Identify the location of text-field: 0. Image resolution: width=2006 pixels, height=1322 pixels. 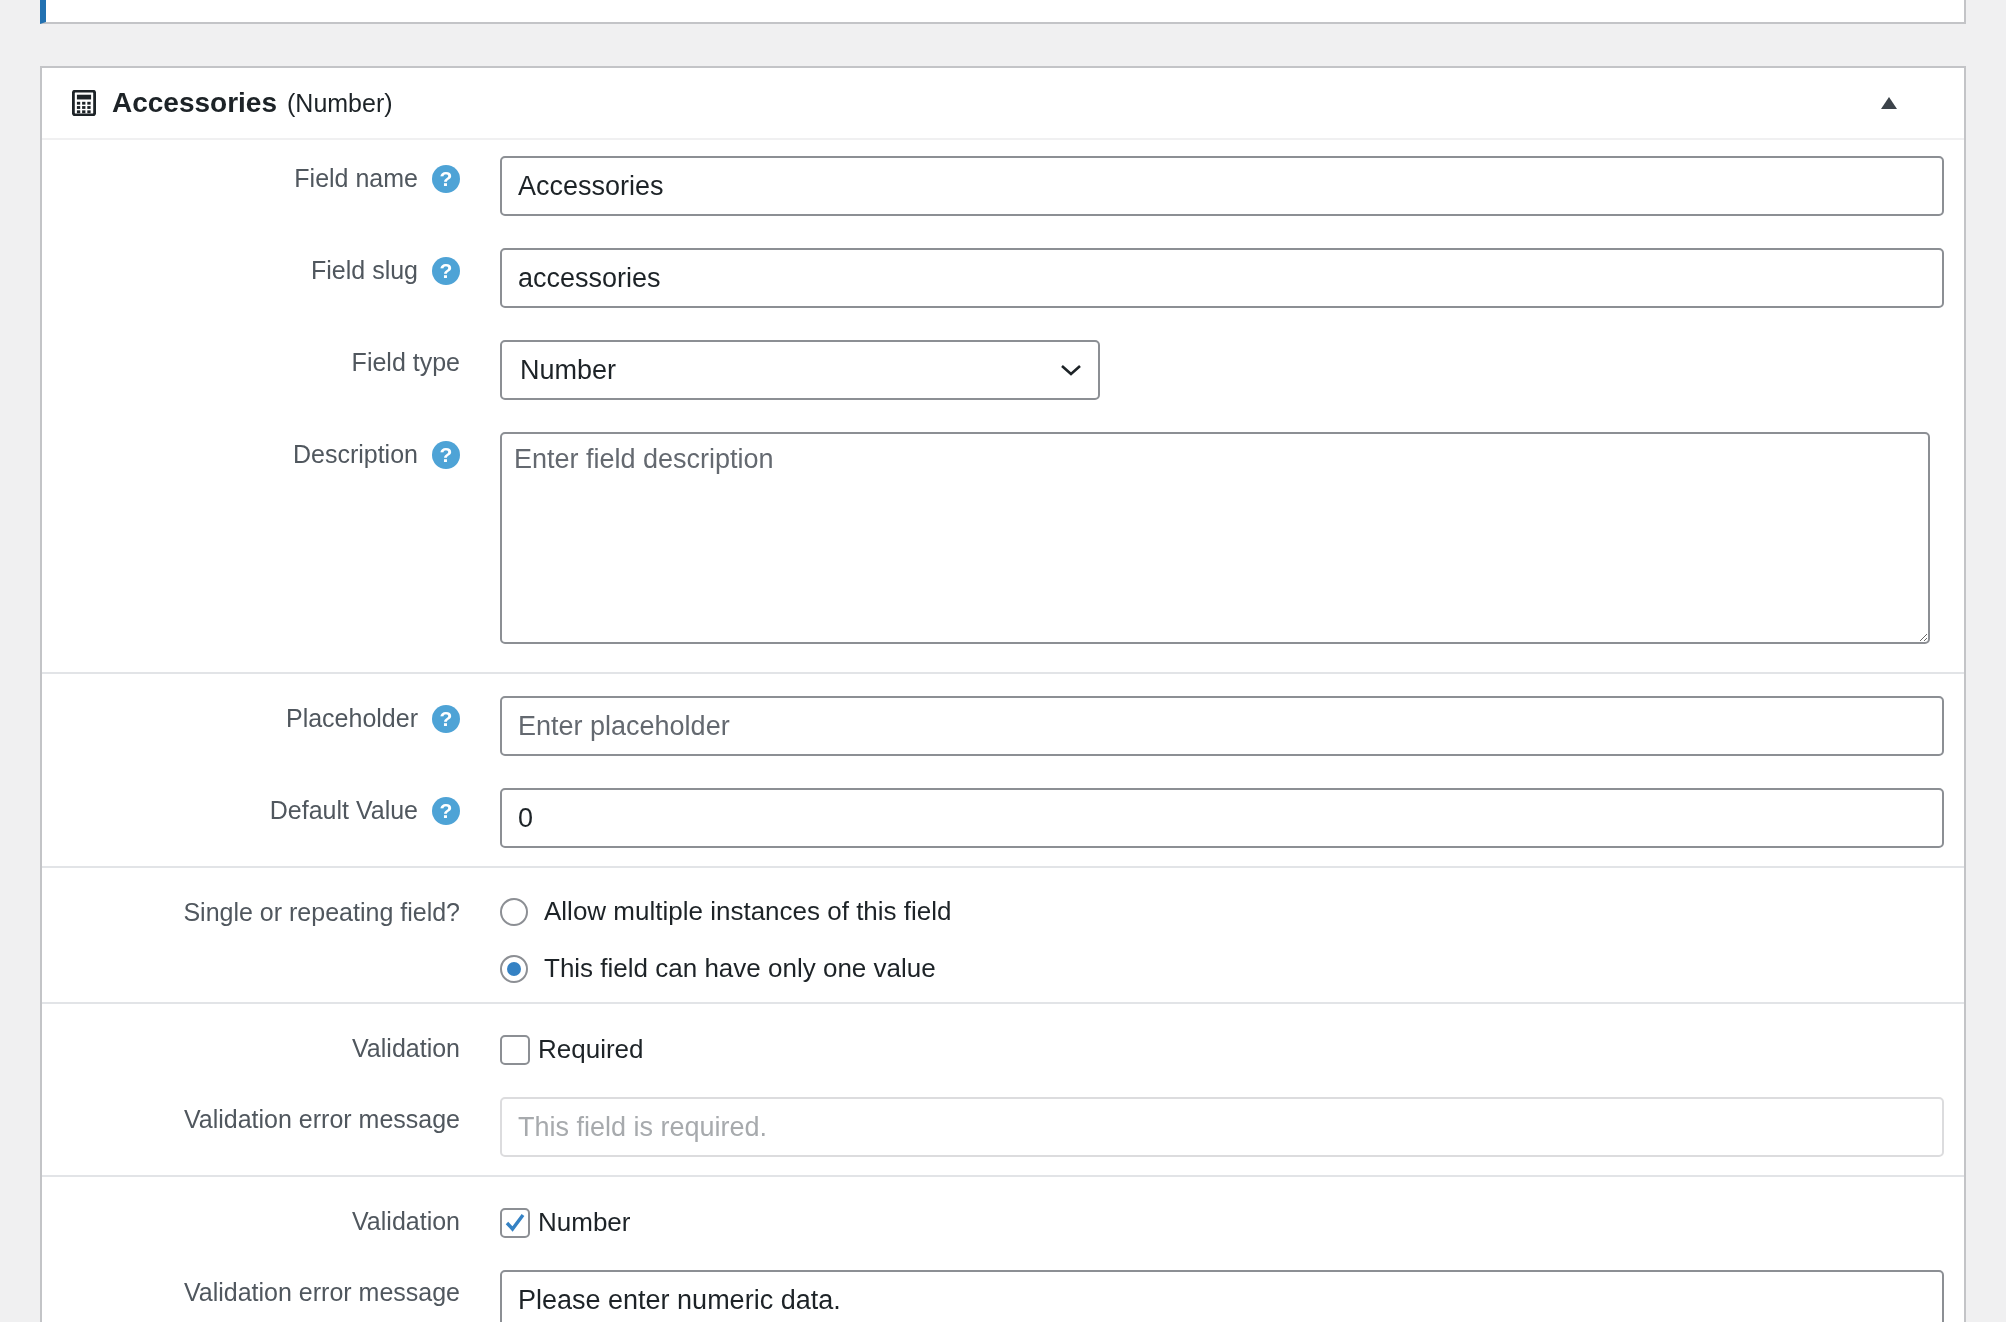
(1222, 818).